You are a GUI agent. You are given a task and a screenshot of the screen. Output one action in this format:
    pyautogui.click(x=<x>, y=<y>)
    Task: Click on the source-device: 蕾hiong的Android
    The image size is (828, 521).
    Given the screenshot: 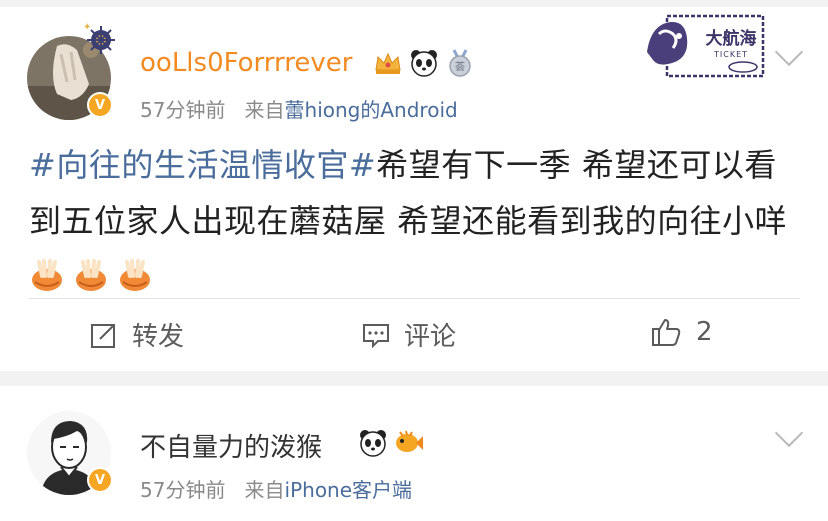 What is the action you would take?
    pyautogui.click(x=371, y=110)
    